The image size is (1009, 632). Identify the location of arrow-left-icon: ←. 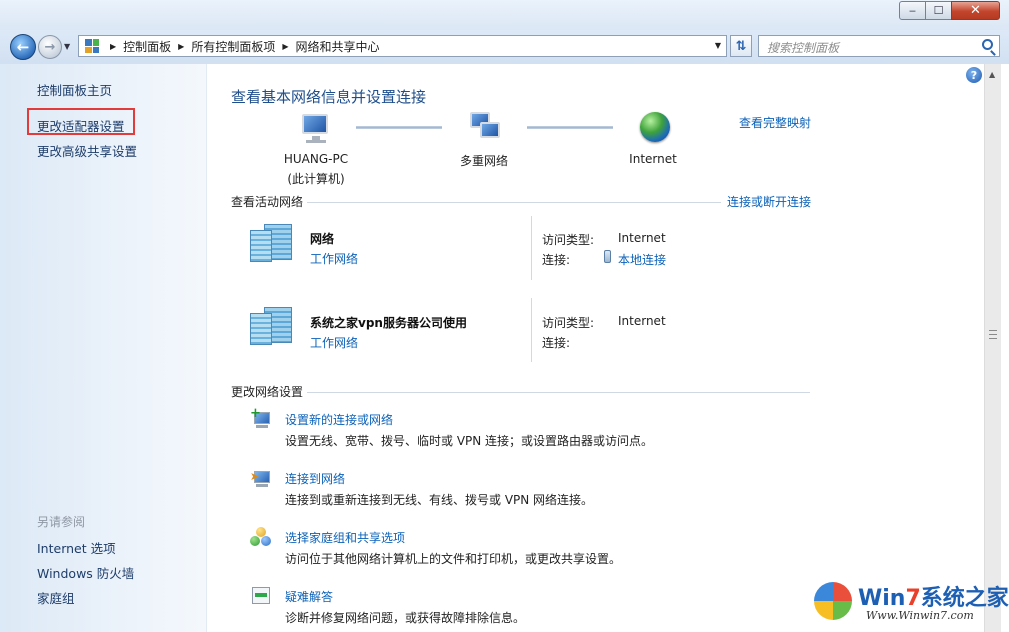
(23, 47).